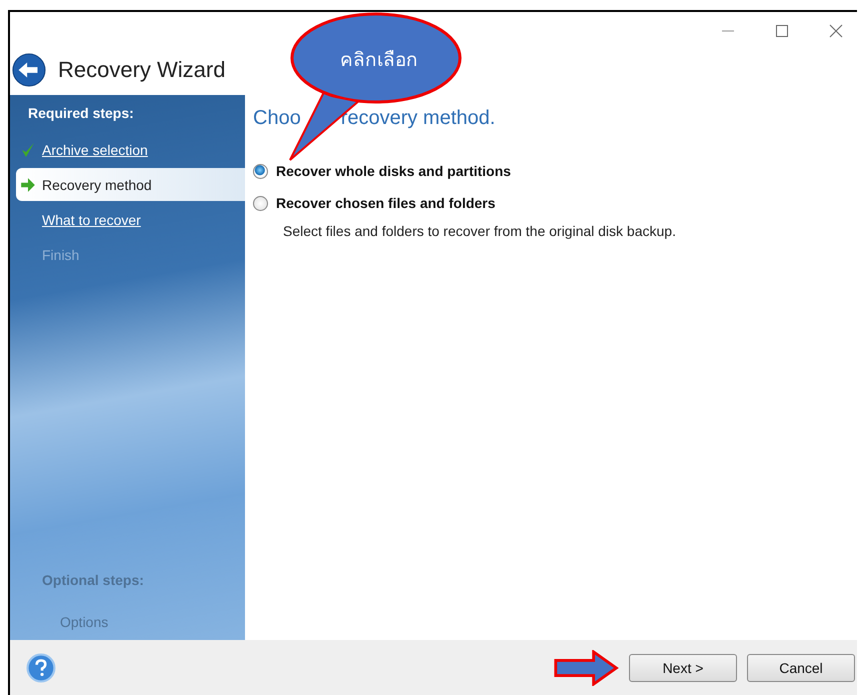 The width and height of the screenshot is (859, 695). Describe the element at coordinates (586, 668) in the screenshot. I see `pointer-arrow` at that location.